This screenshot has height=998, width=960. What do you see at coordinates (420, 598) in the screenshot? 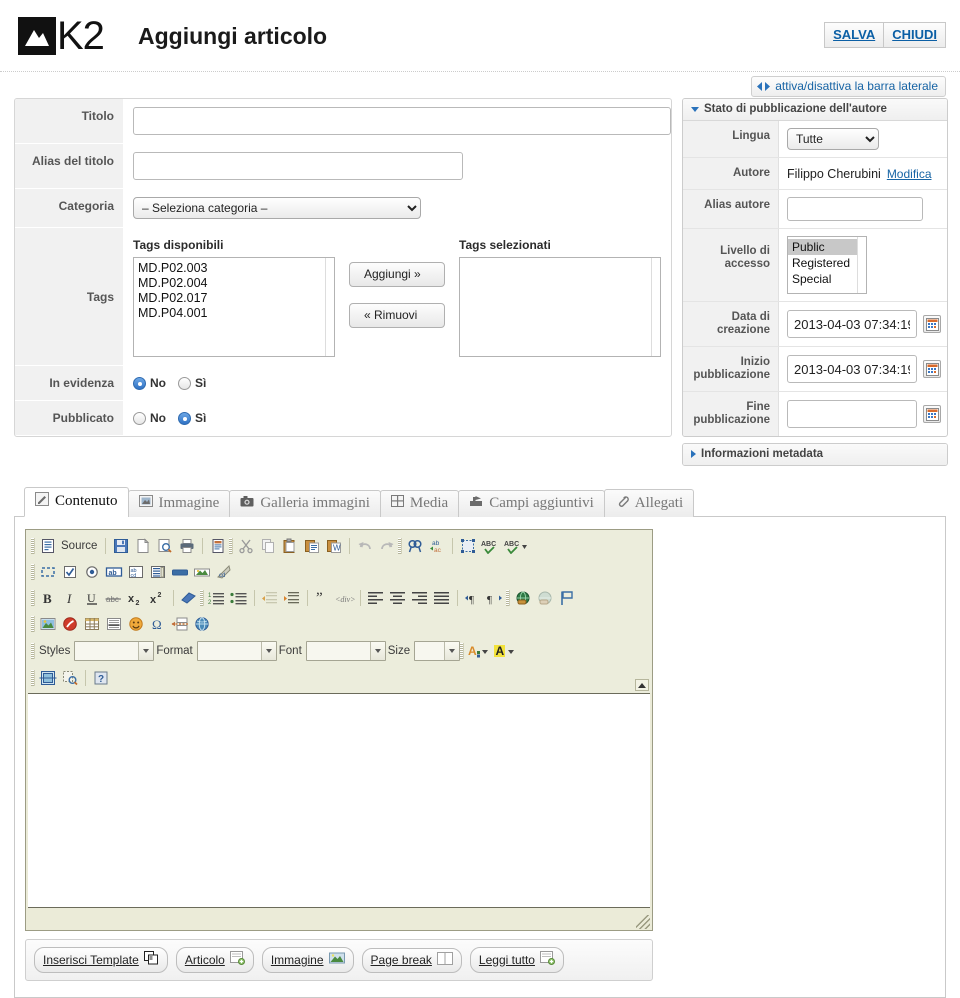
I see `align-right-icon` at bounding box center [420, 598].